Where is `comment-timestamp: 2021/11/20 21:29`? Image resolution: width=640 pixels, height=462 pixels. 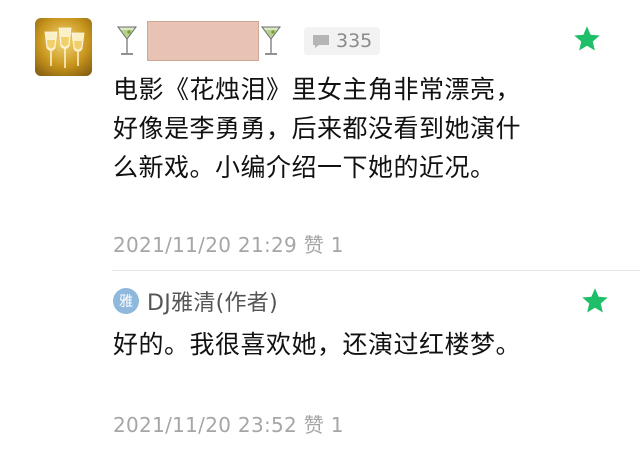
comment-timestamp: 2021/11/20 21:29 is located at coordinates (205, 245).